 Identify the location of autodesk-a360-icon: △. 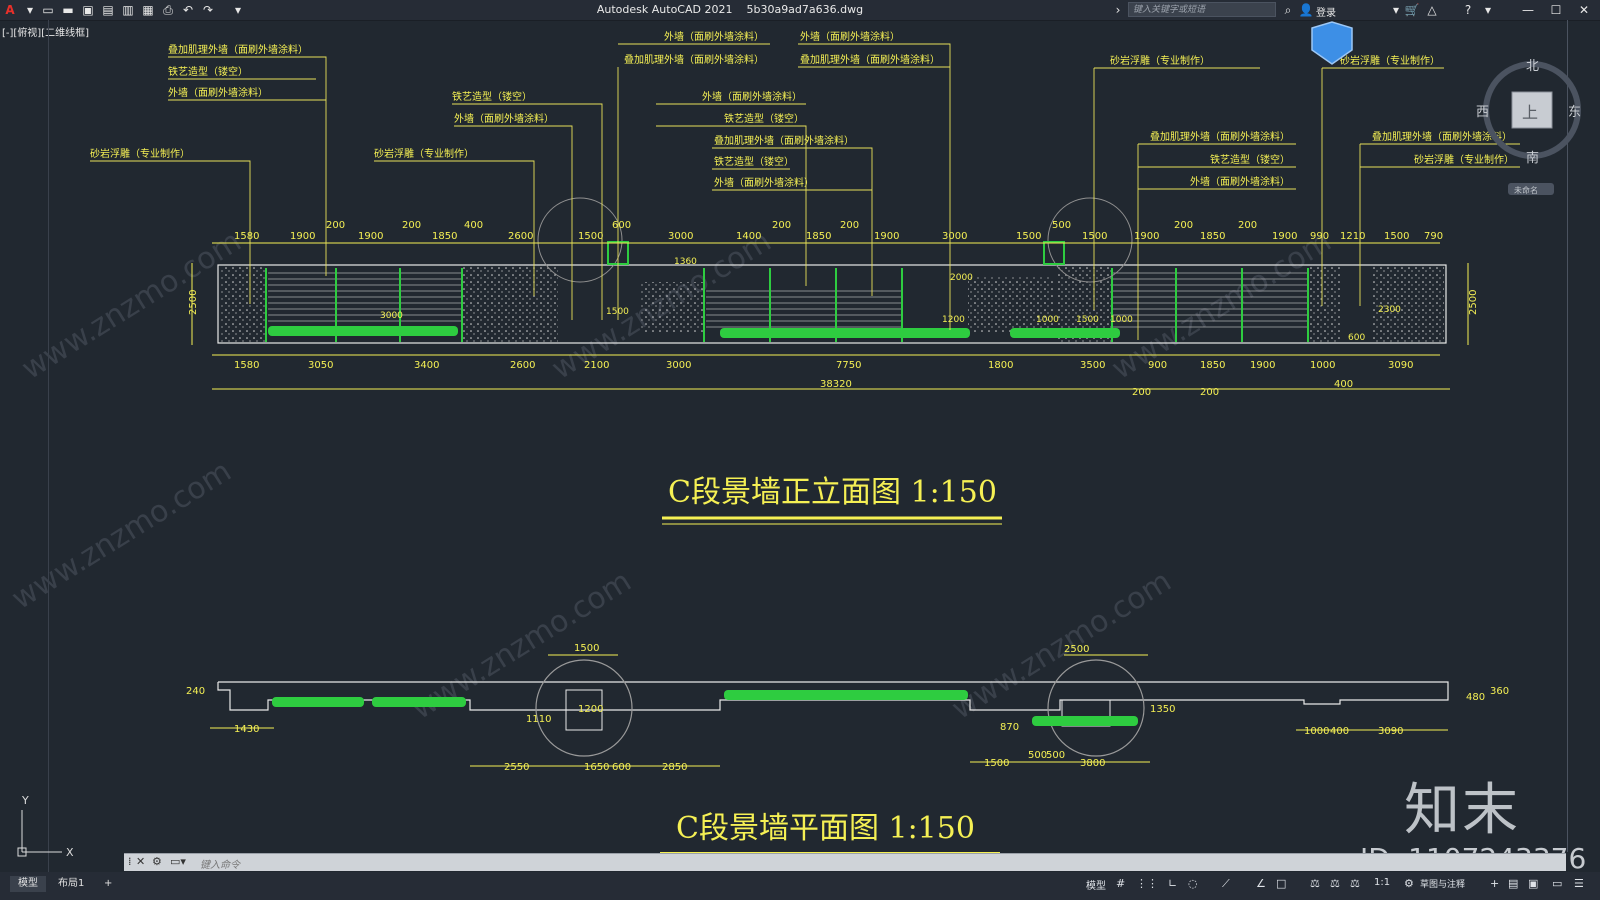
(1432, 10).